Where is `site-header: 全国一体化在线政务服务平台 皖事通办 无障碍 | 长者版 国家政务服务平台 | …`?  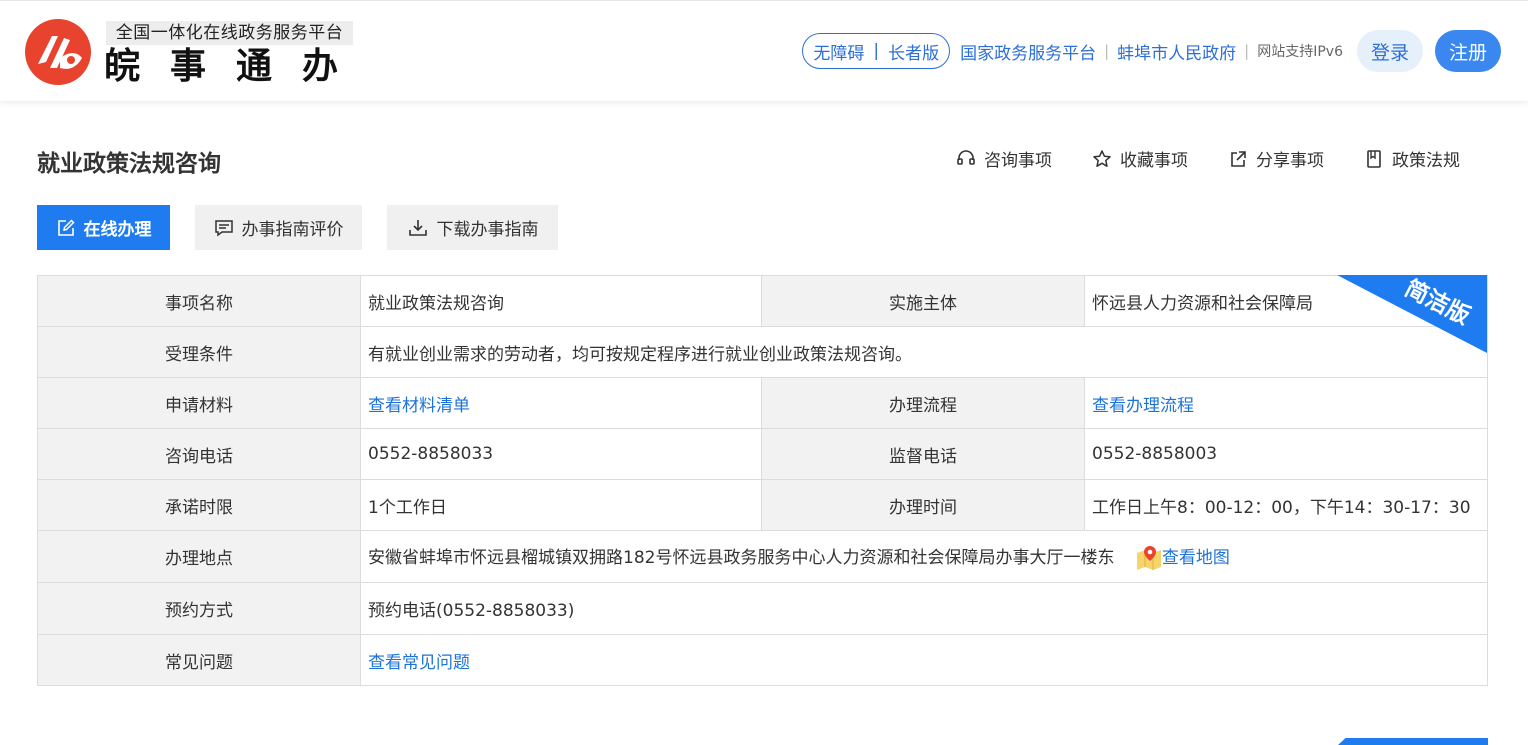 site-header: 全国一体化在线政务服务平台 皖事通办 无障碍 | 长者版 国家政务服务平台 | … is located at coordinates (764, 50).